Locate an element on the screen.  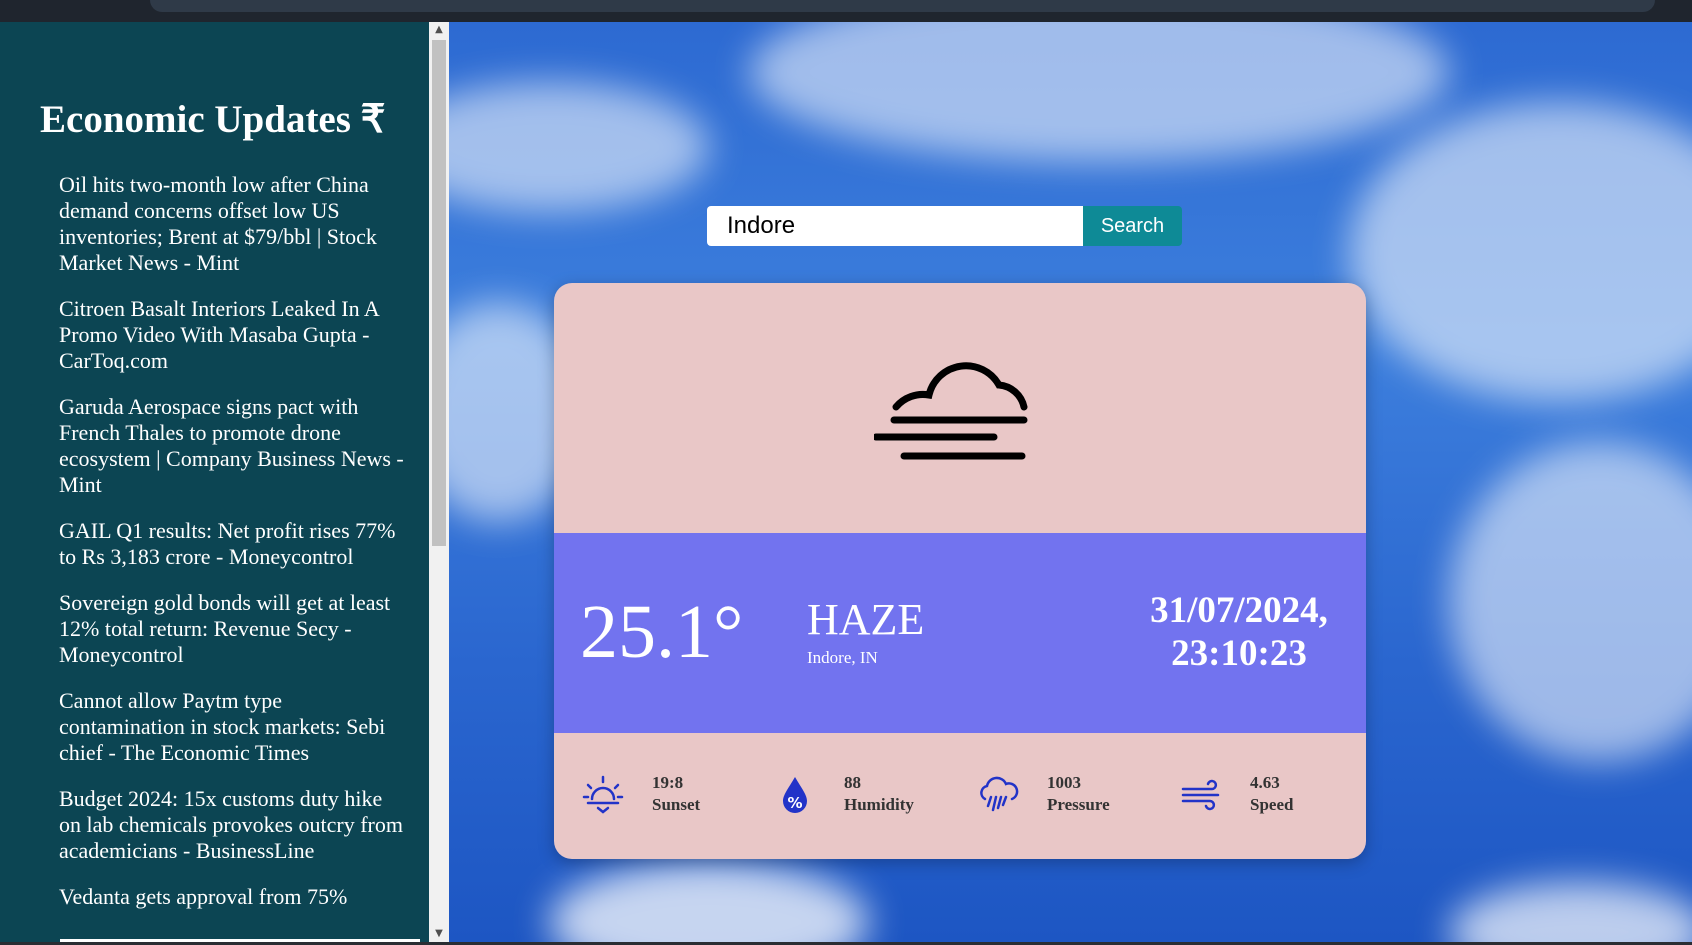
haze-icon is located at coordinates (951, 411).